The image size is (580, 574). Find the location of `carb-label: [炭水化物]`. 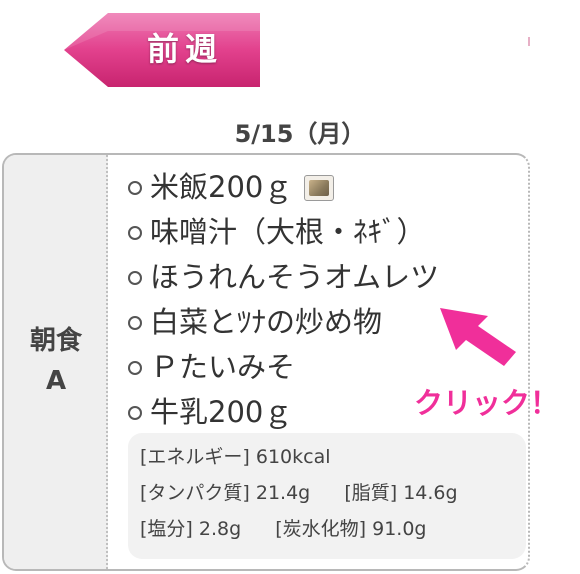

carb-label: [炭水化物] is located at coordinates (321, 529).